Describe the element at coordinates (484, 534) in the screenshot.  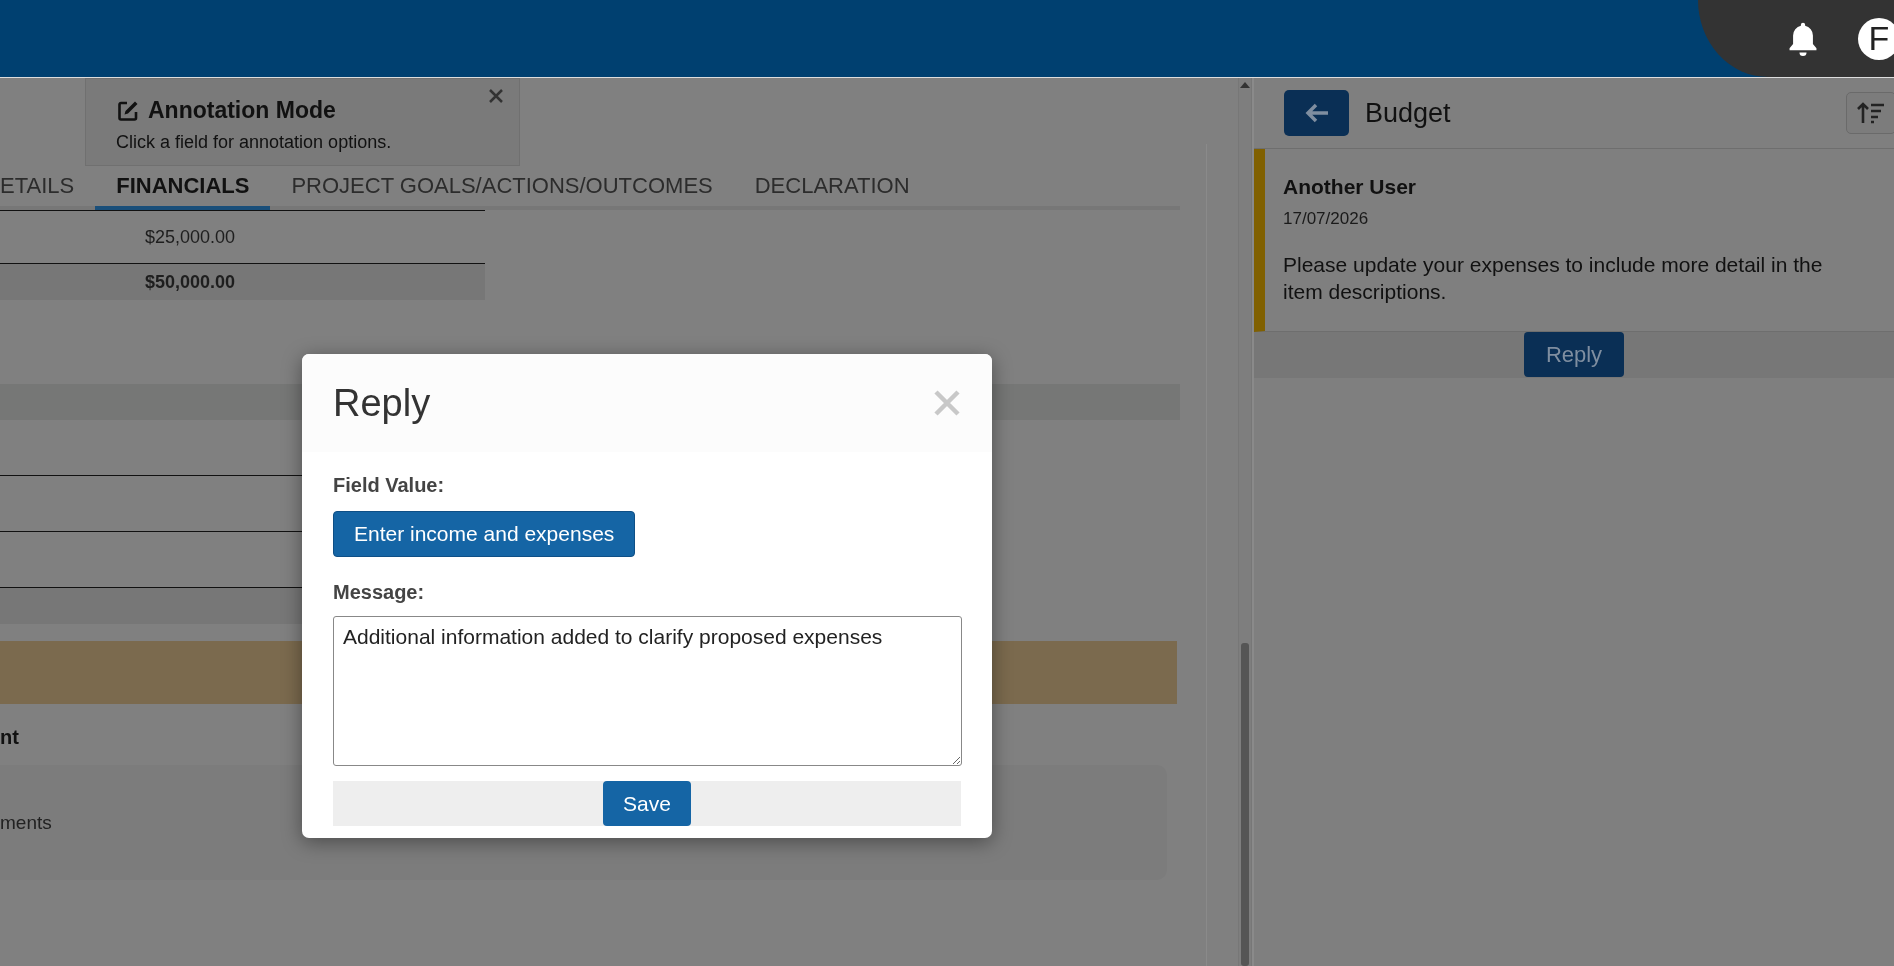
I see `field-value-button: Enter income and expenses` at that location.